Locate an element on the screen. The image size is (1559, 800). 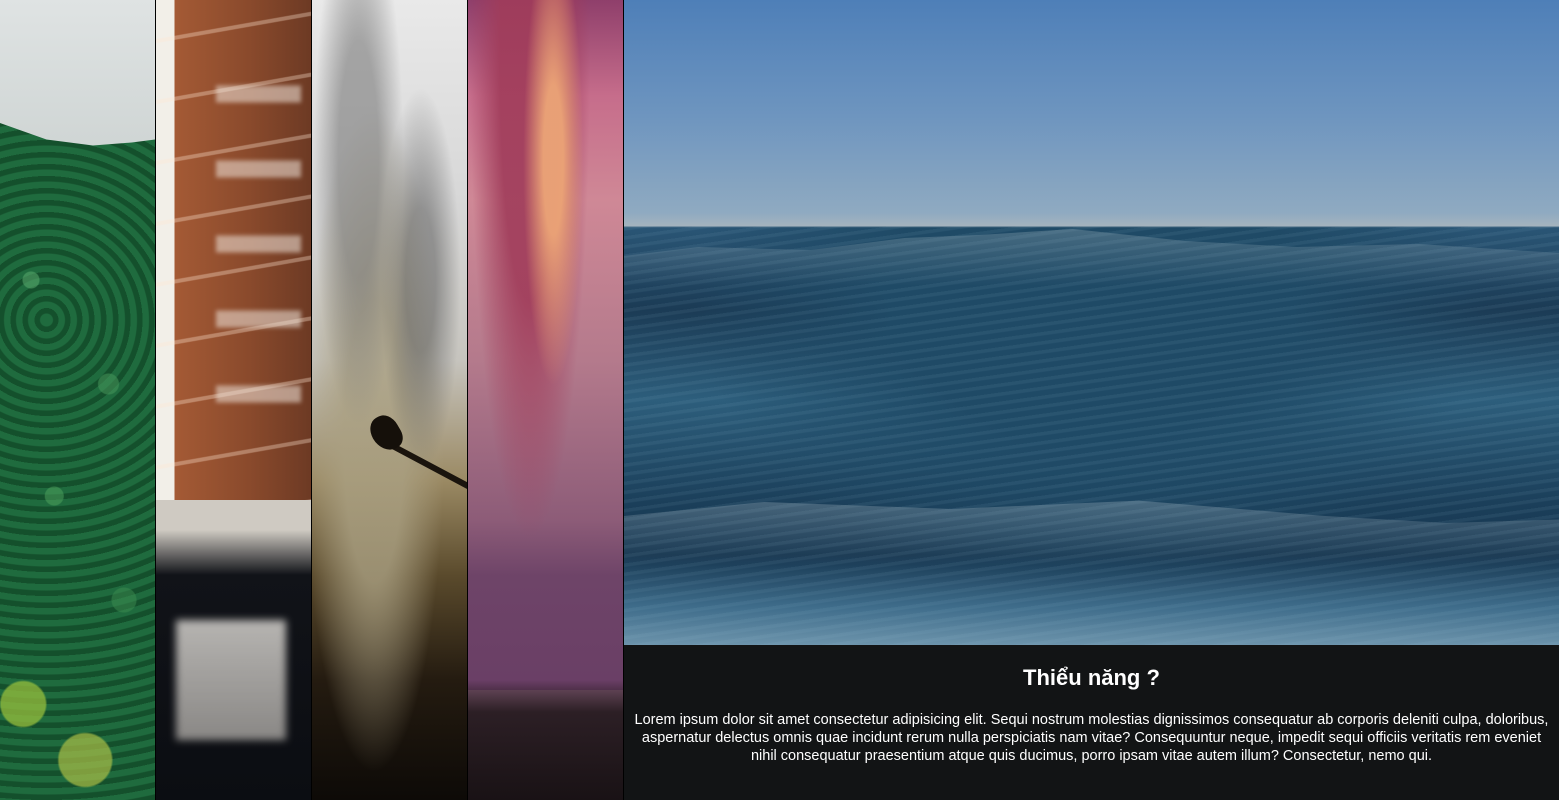
building-windows is located at coordinates (258, 250).